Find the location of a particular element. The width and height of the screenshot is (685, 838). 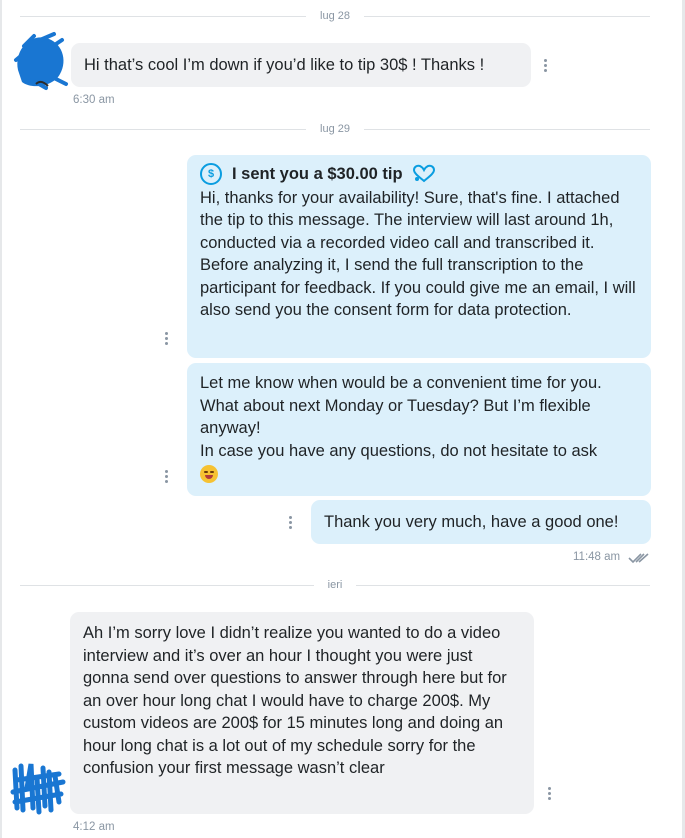

date-separator-label: ieri is located at coordinates (335, 585).